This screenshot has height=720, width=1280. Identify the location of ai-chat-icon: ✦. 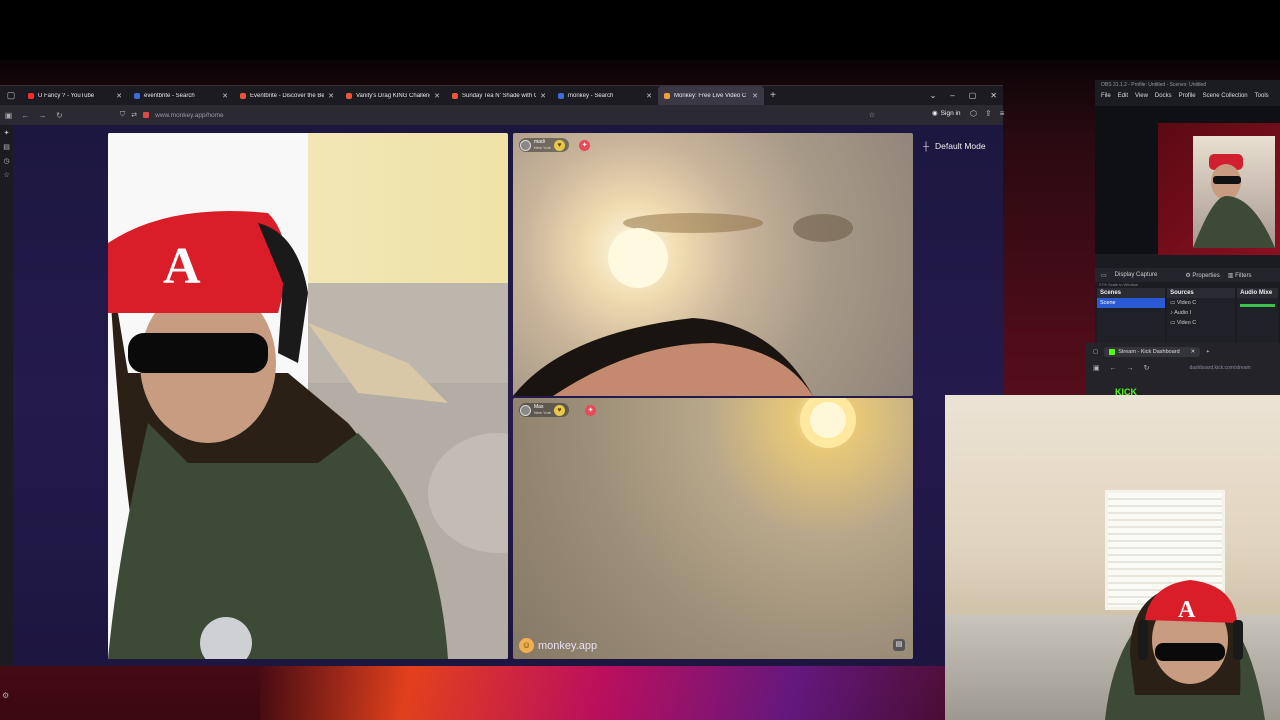
(7, 133).